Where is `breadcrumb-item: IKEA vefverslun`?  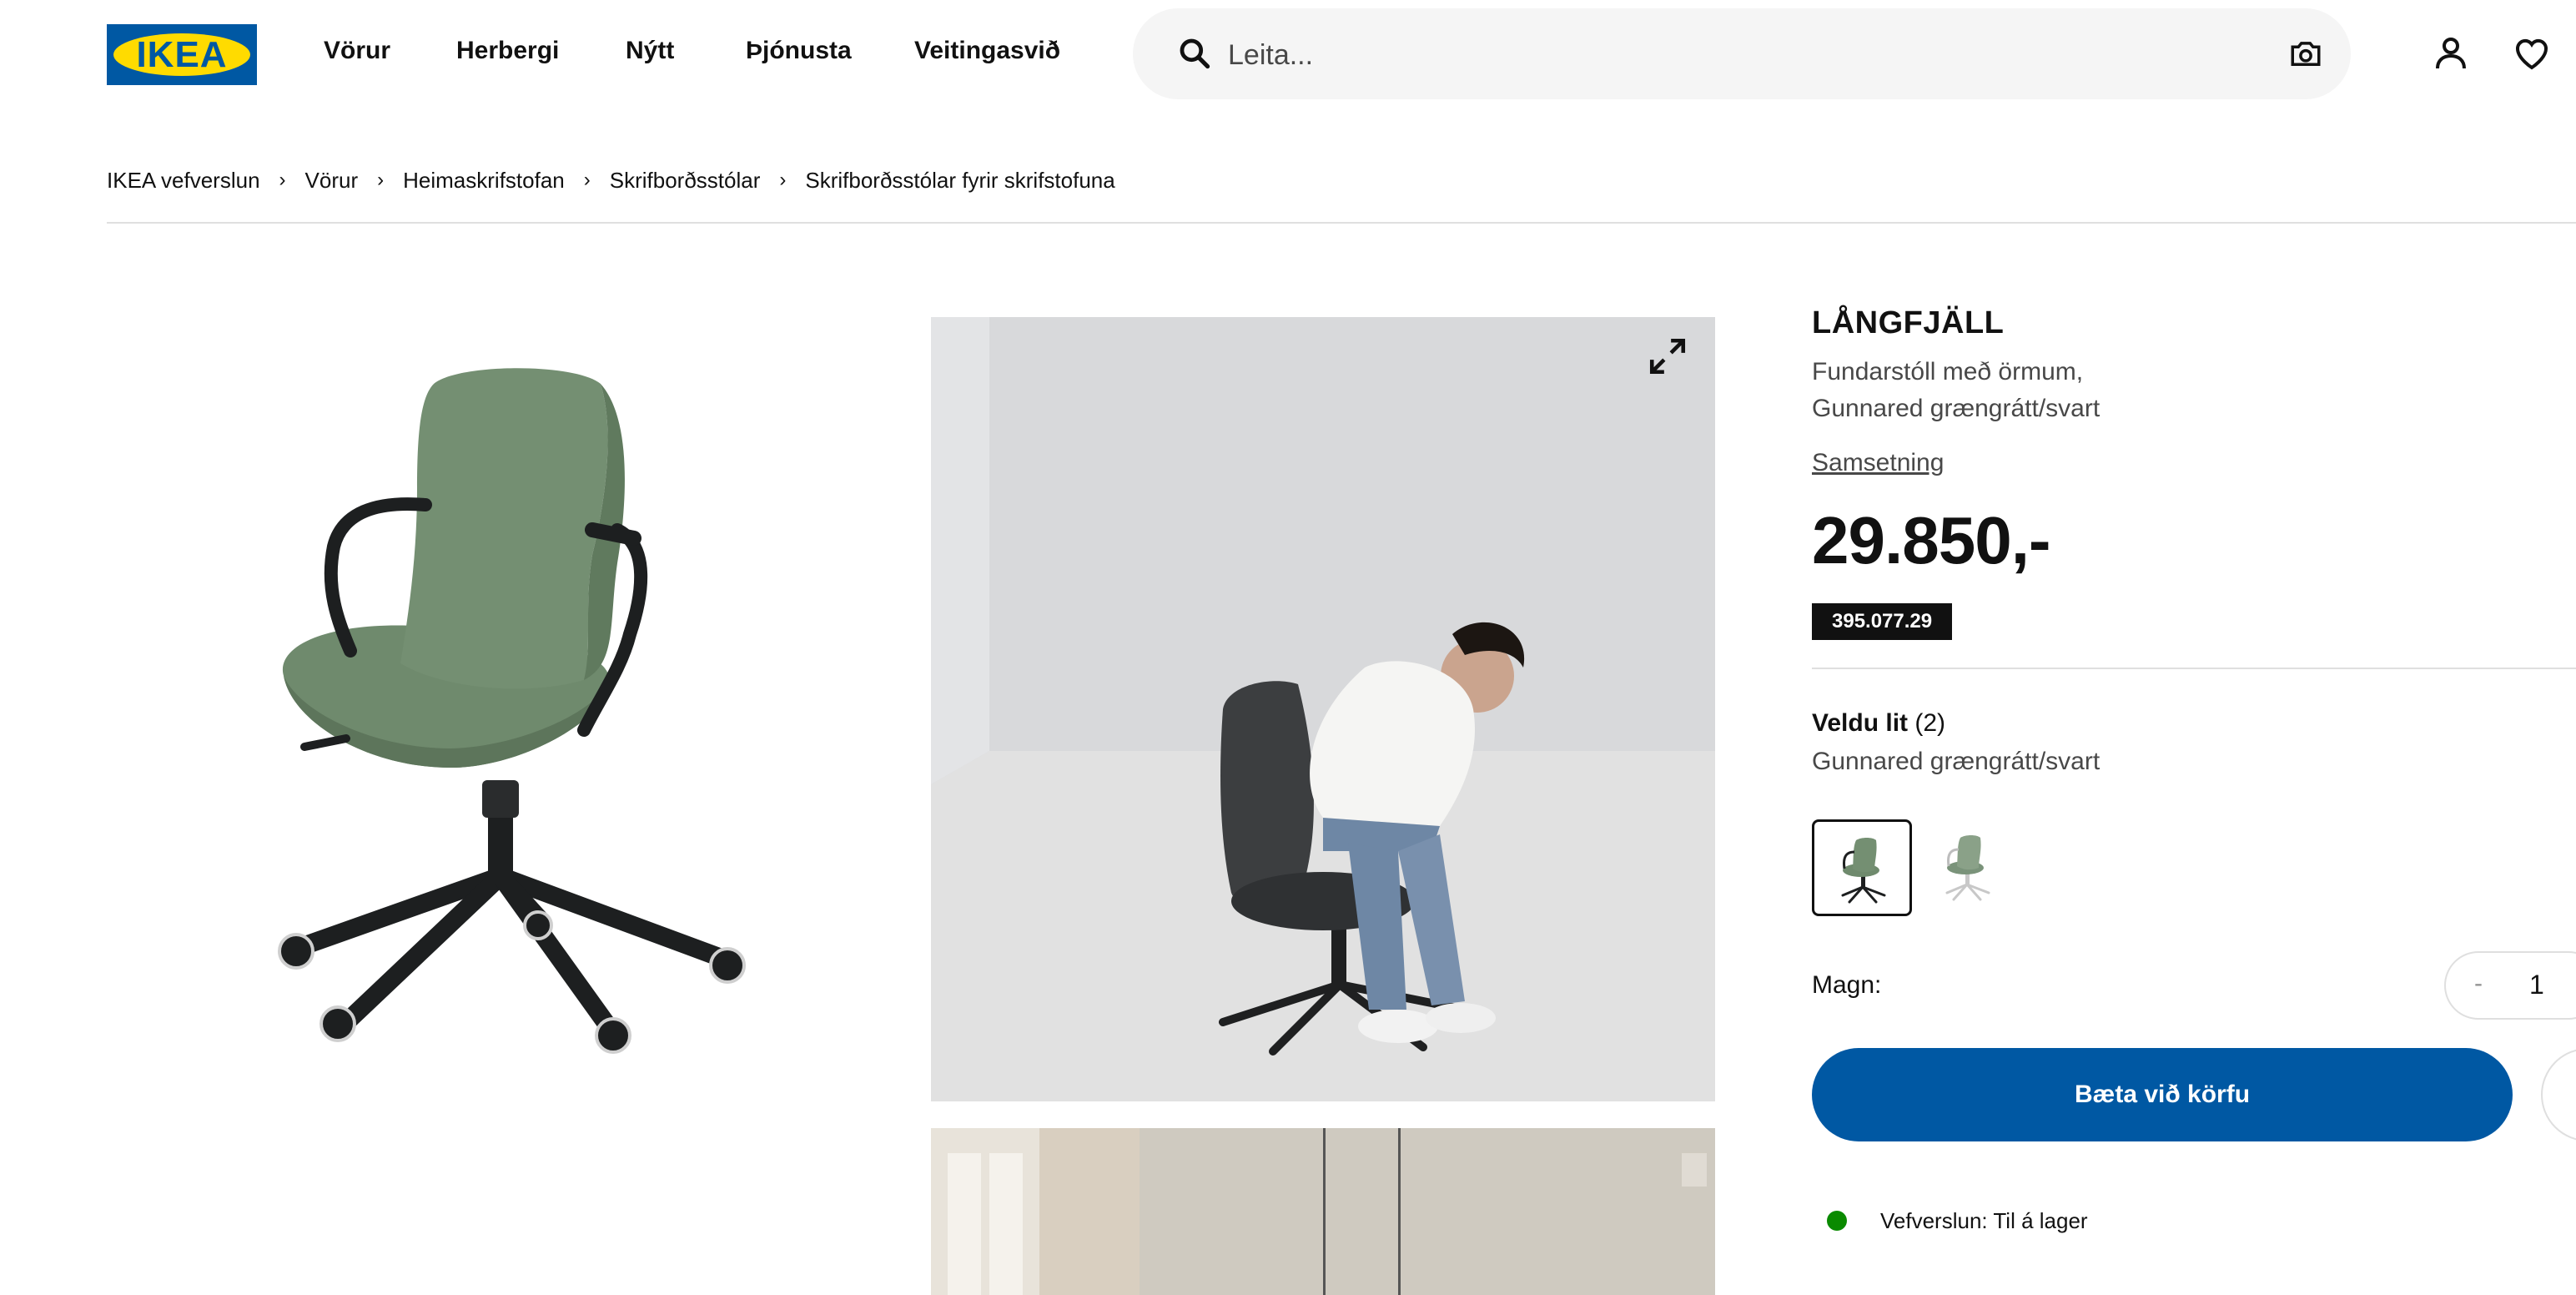 breadcrumb-item: IKEA vefverslun is located at coordinates (183, 181).